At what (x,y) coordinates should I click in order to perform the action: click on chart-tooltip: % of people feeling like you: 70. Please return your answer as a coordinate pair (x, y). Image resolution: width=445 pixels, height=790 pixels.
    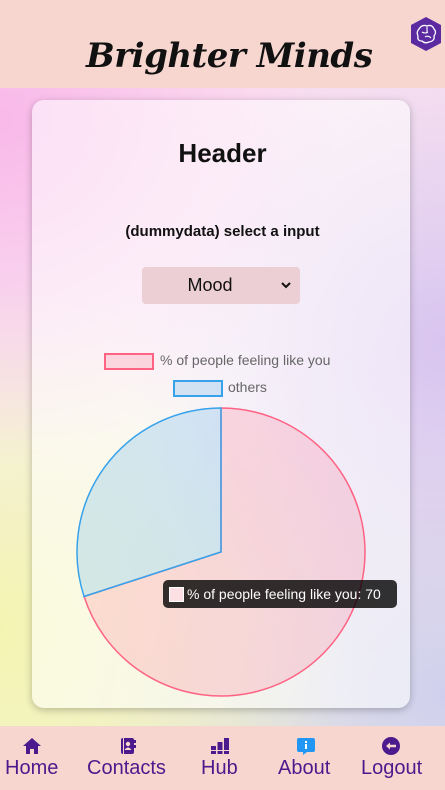
    Looking at the image, I should click on (280, 594).